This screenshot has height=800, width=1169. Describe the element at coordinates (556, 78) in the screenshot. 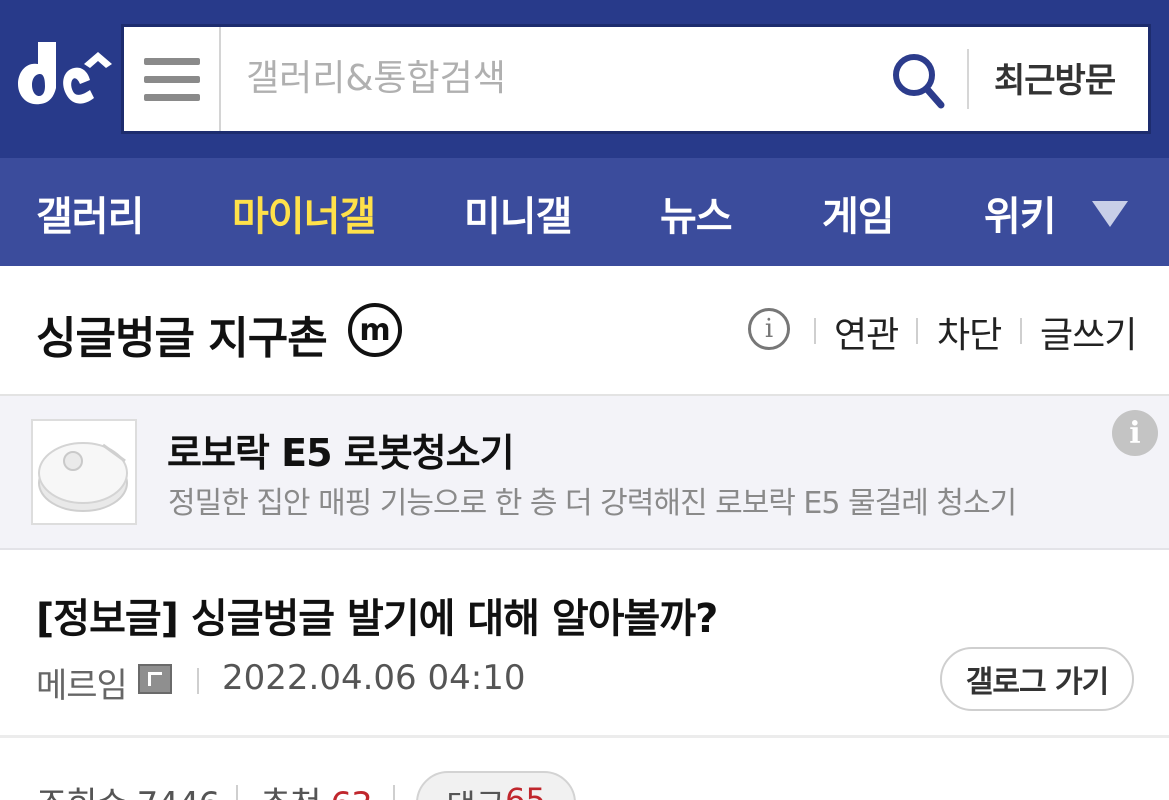

I see `search-input` at that location.